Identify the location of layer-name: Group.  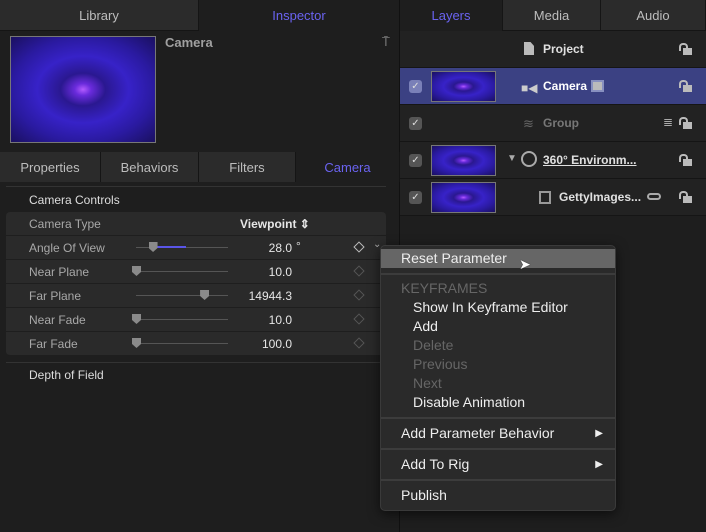
(561, 123).